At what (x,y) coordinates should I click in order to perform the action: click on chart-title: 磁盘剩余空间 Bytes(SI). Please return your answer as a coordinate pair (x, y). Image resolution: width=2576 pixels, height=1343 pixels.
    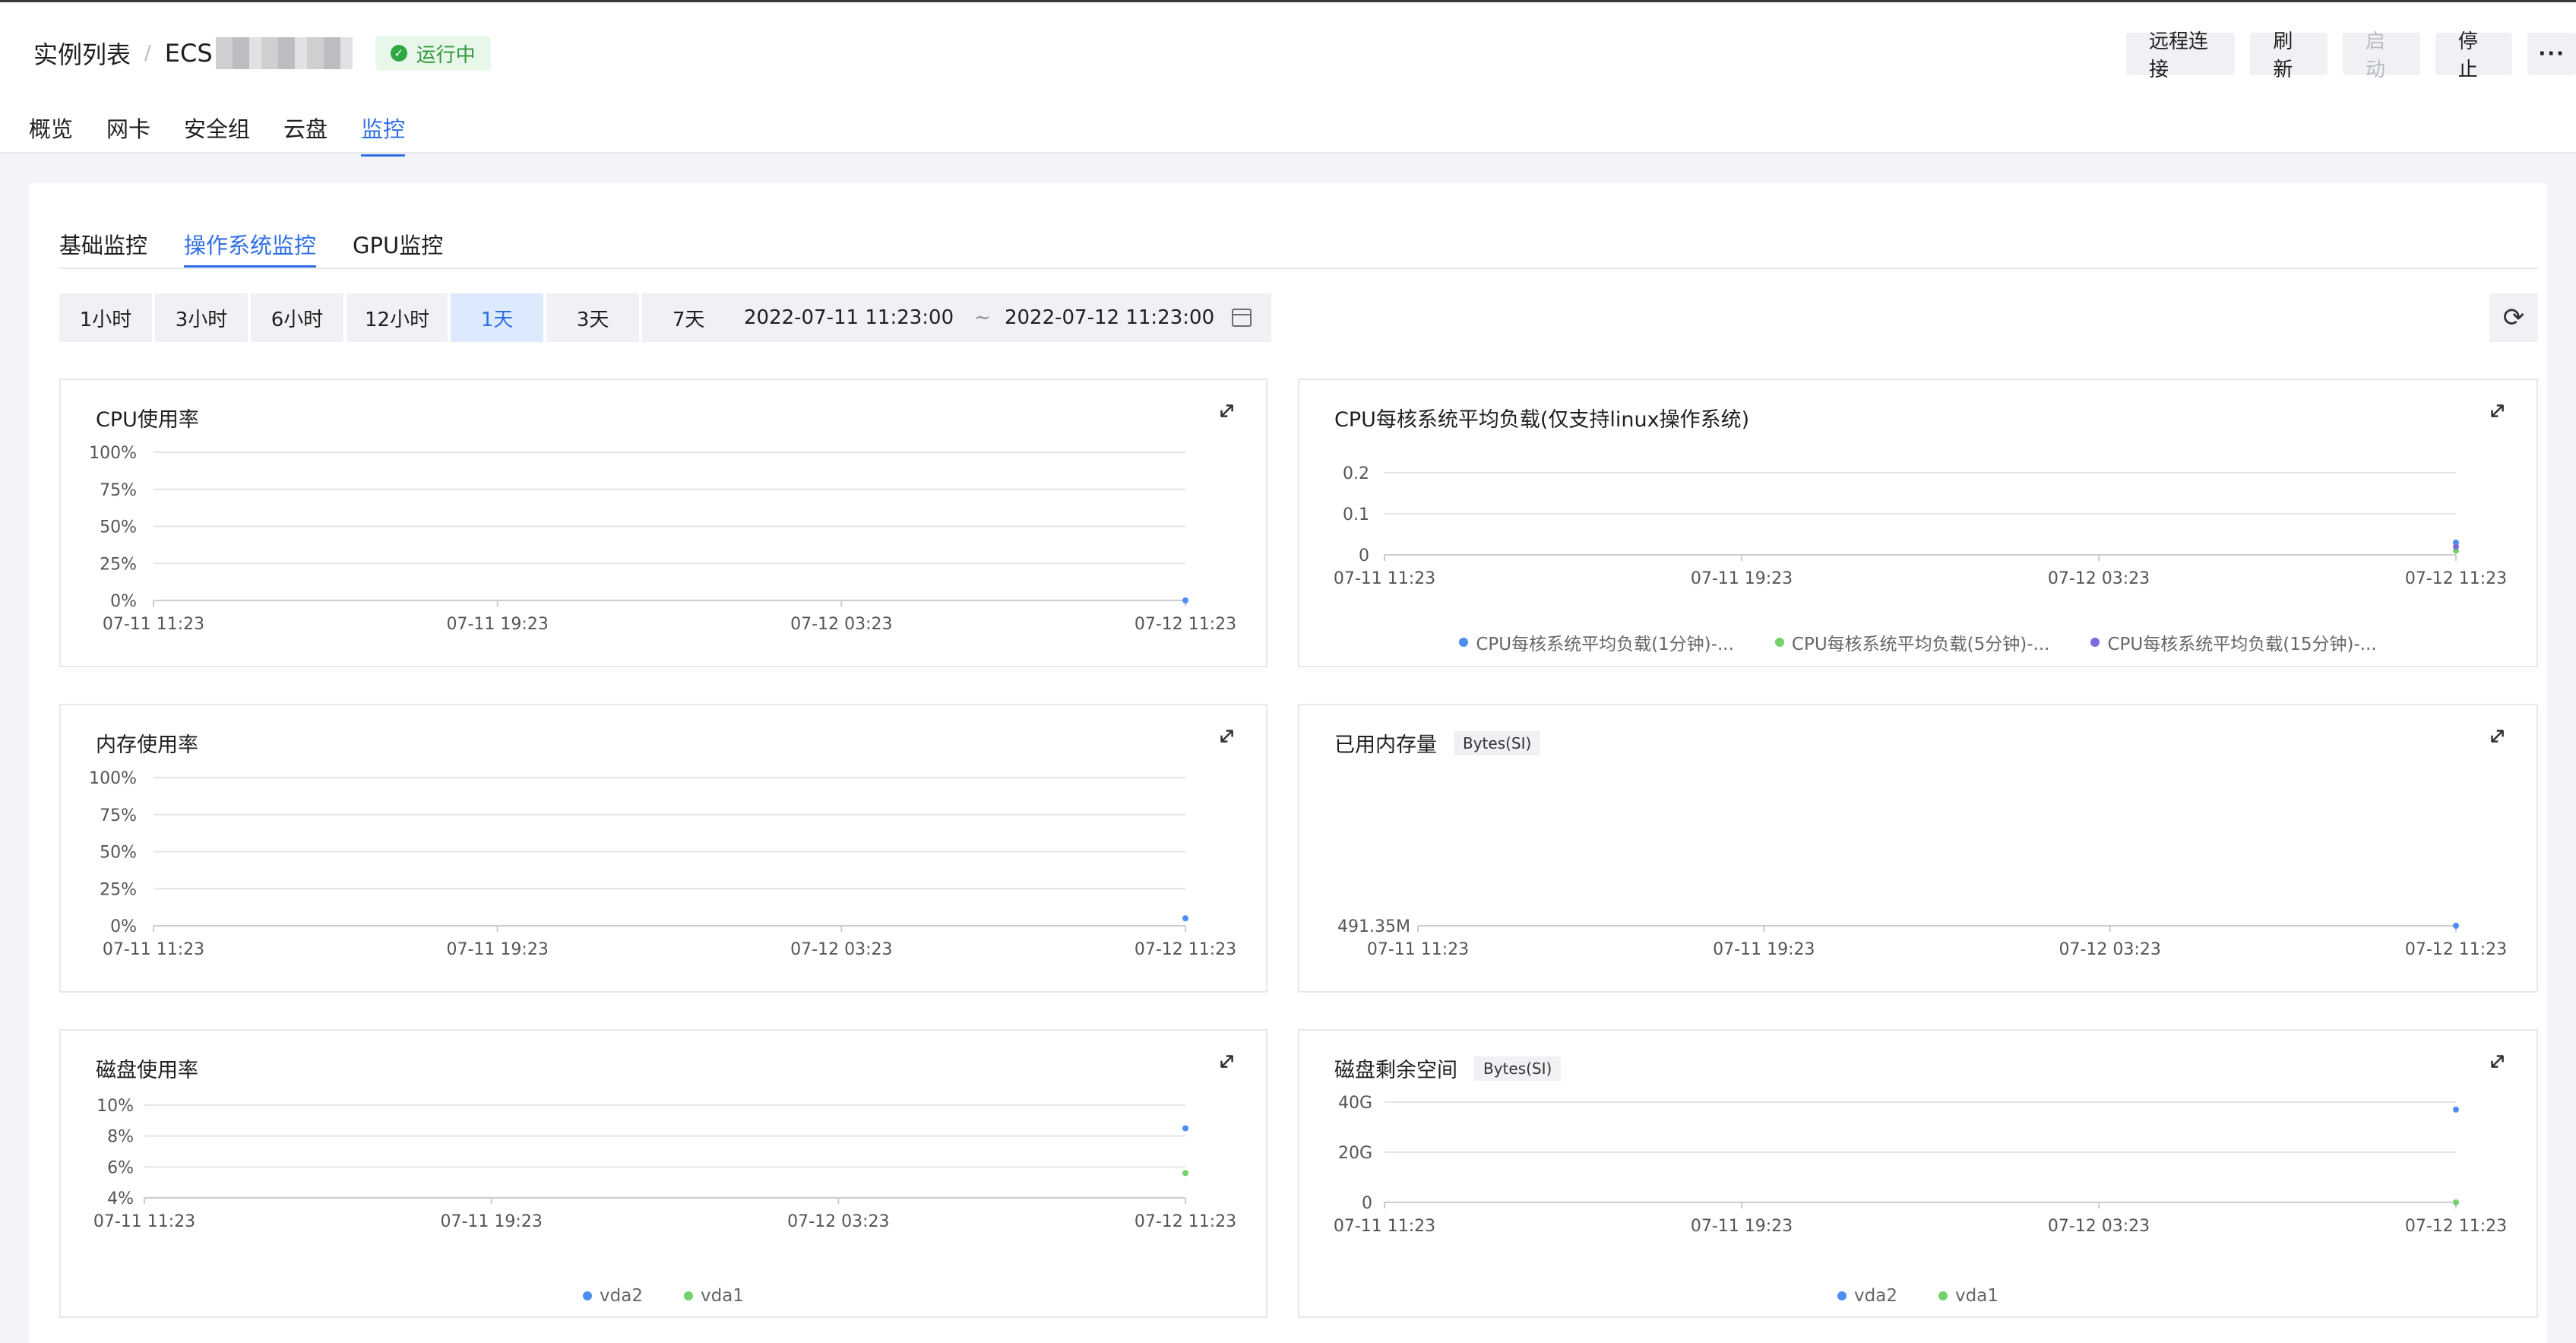
    Looking at the image, I should click on (1448, 1068).